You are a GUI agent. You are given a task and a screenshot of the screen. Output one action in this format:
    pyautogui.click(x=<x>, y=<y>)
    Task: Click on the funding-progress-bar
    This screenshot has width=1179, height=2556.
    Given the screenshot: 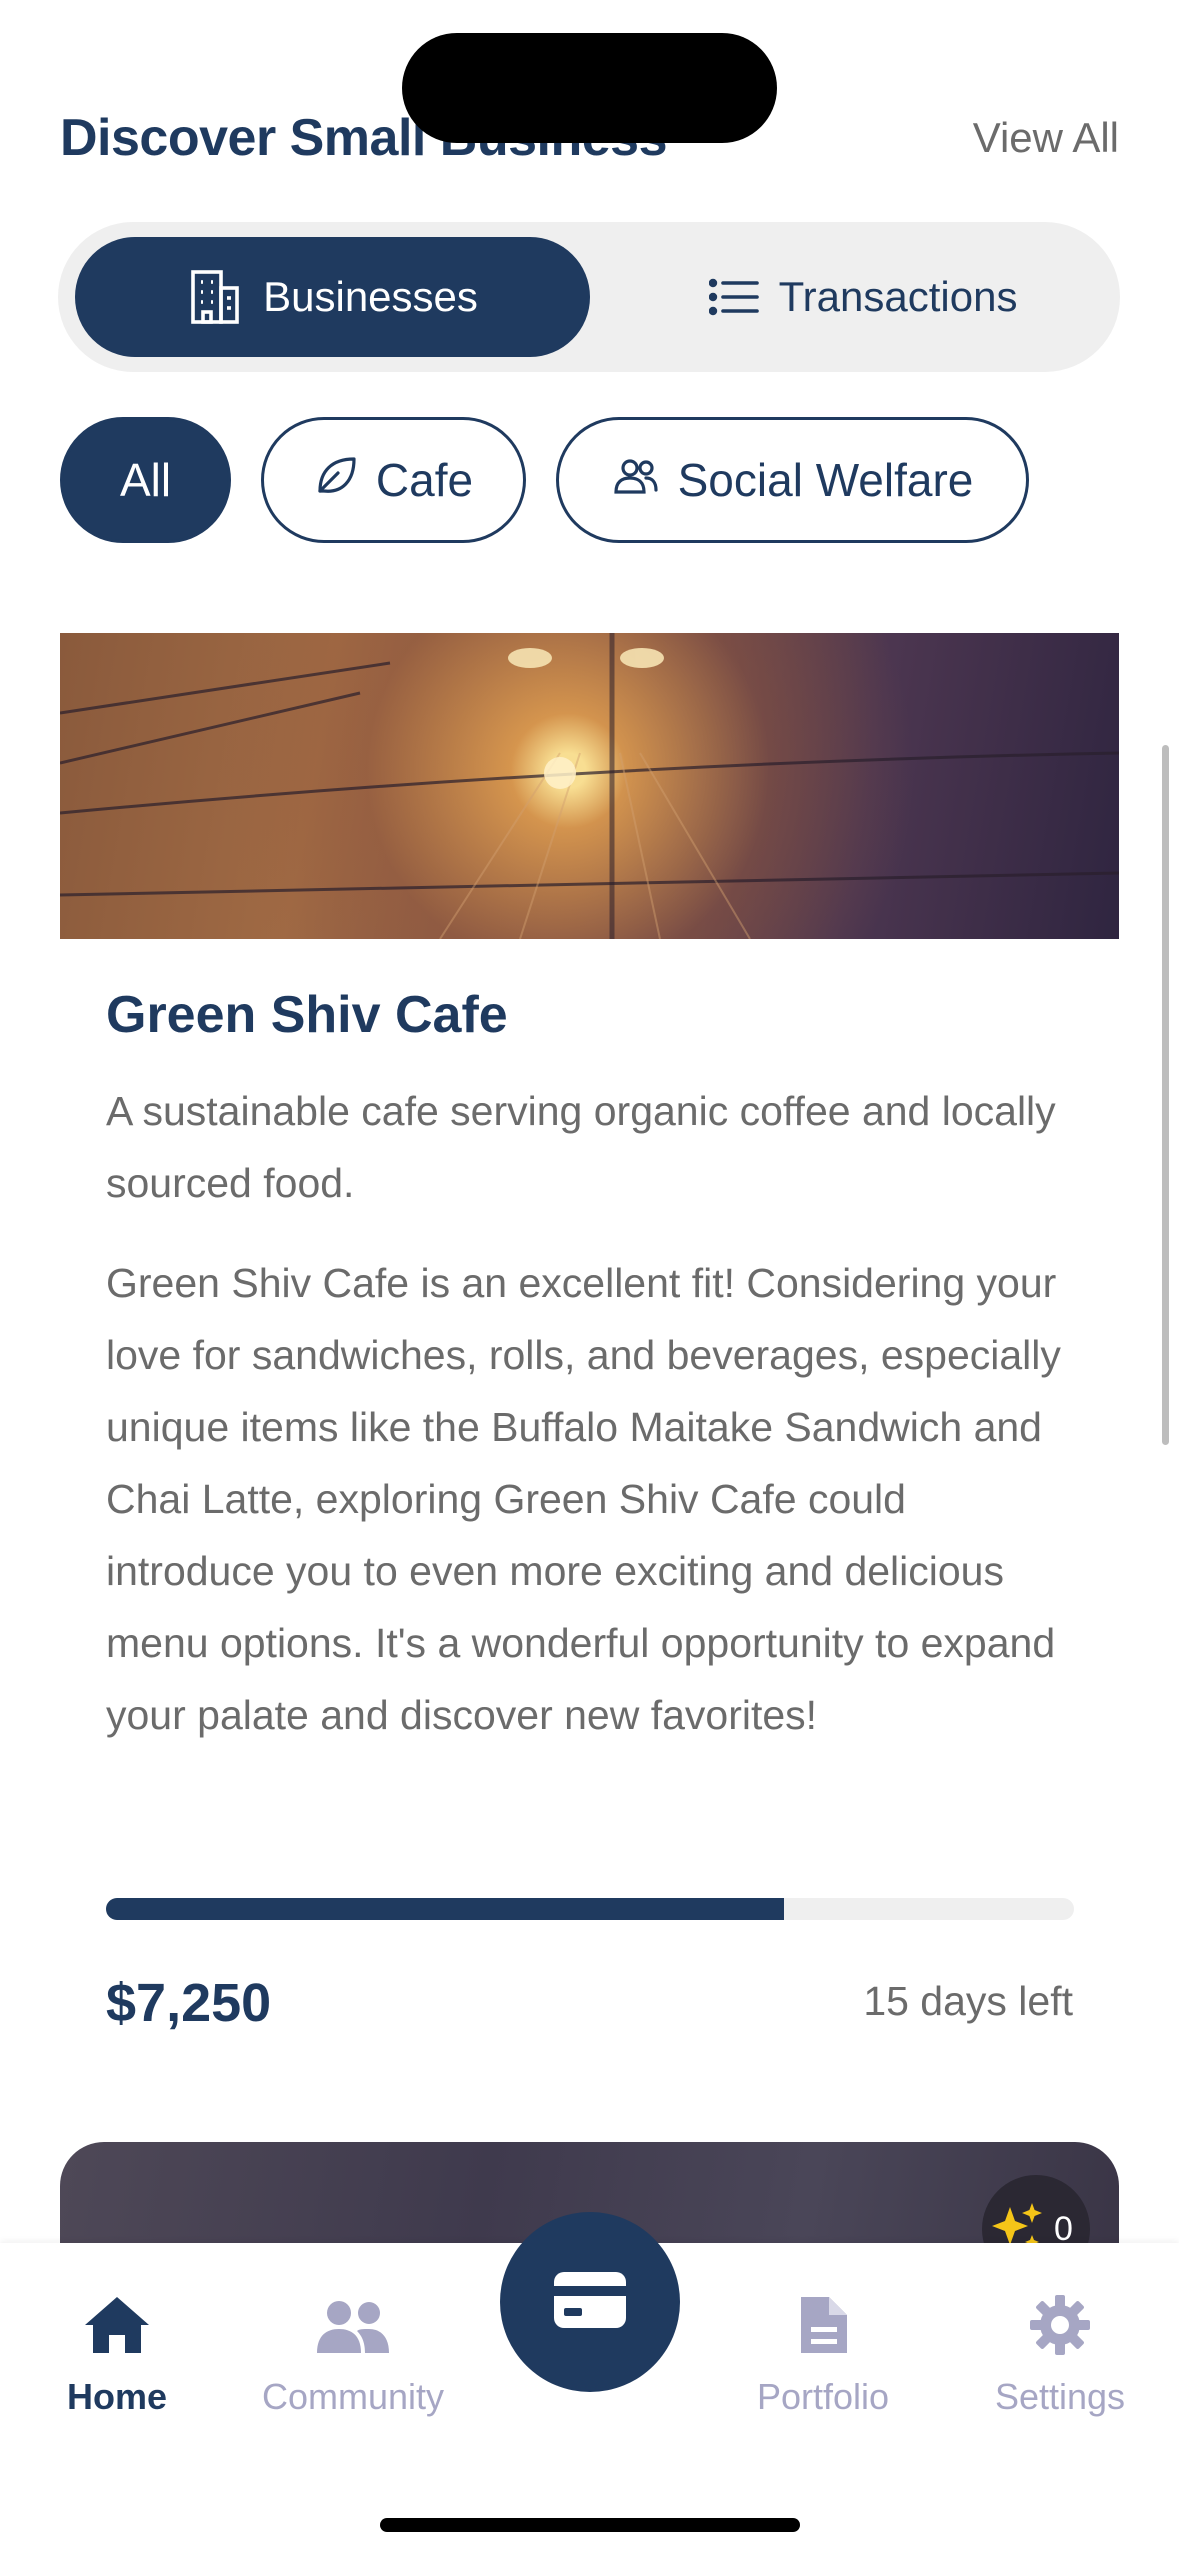 What is the action you would take?
    pyautogui.click(x=590, y=1909)
    